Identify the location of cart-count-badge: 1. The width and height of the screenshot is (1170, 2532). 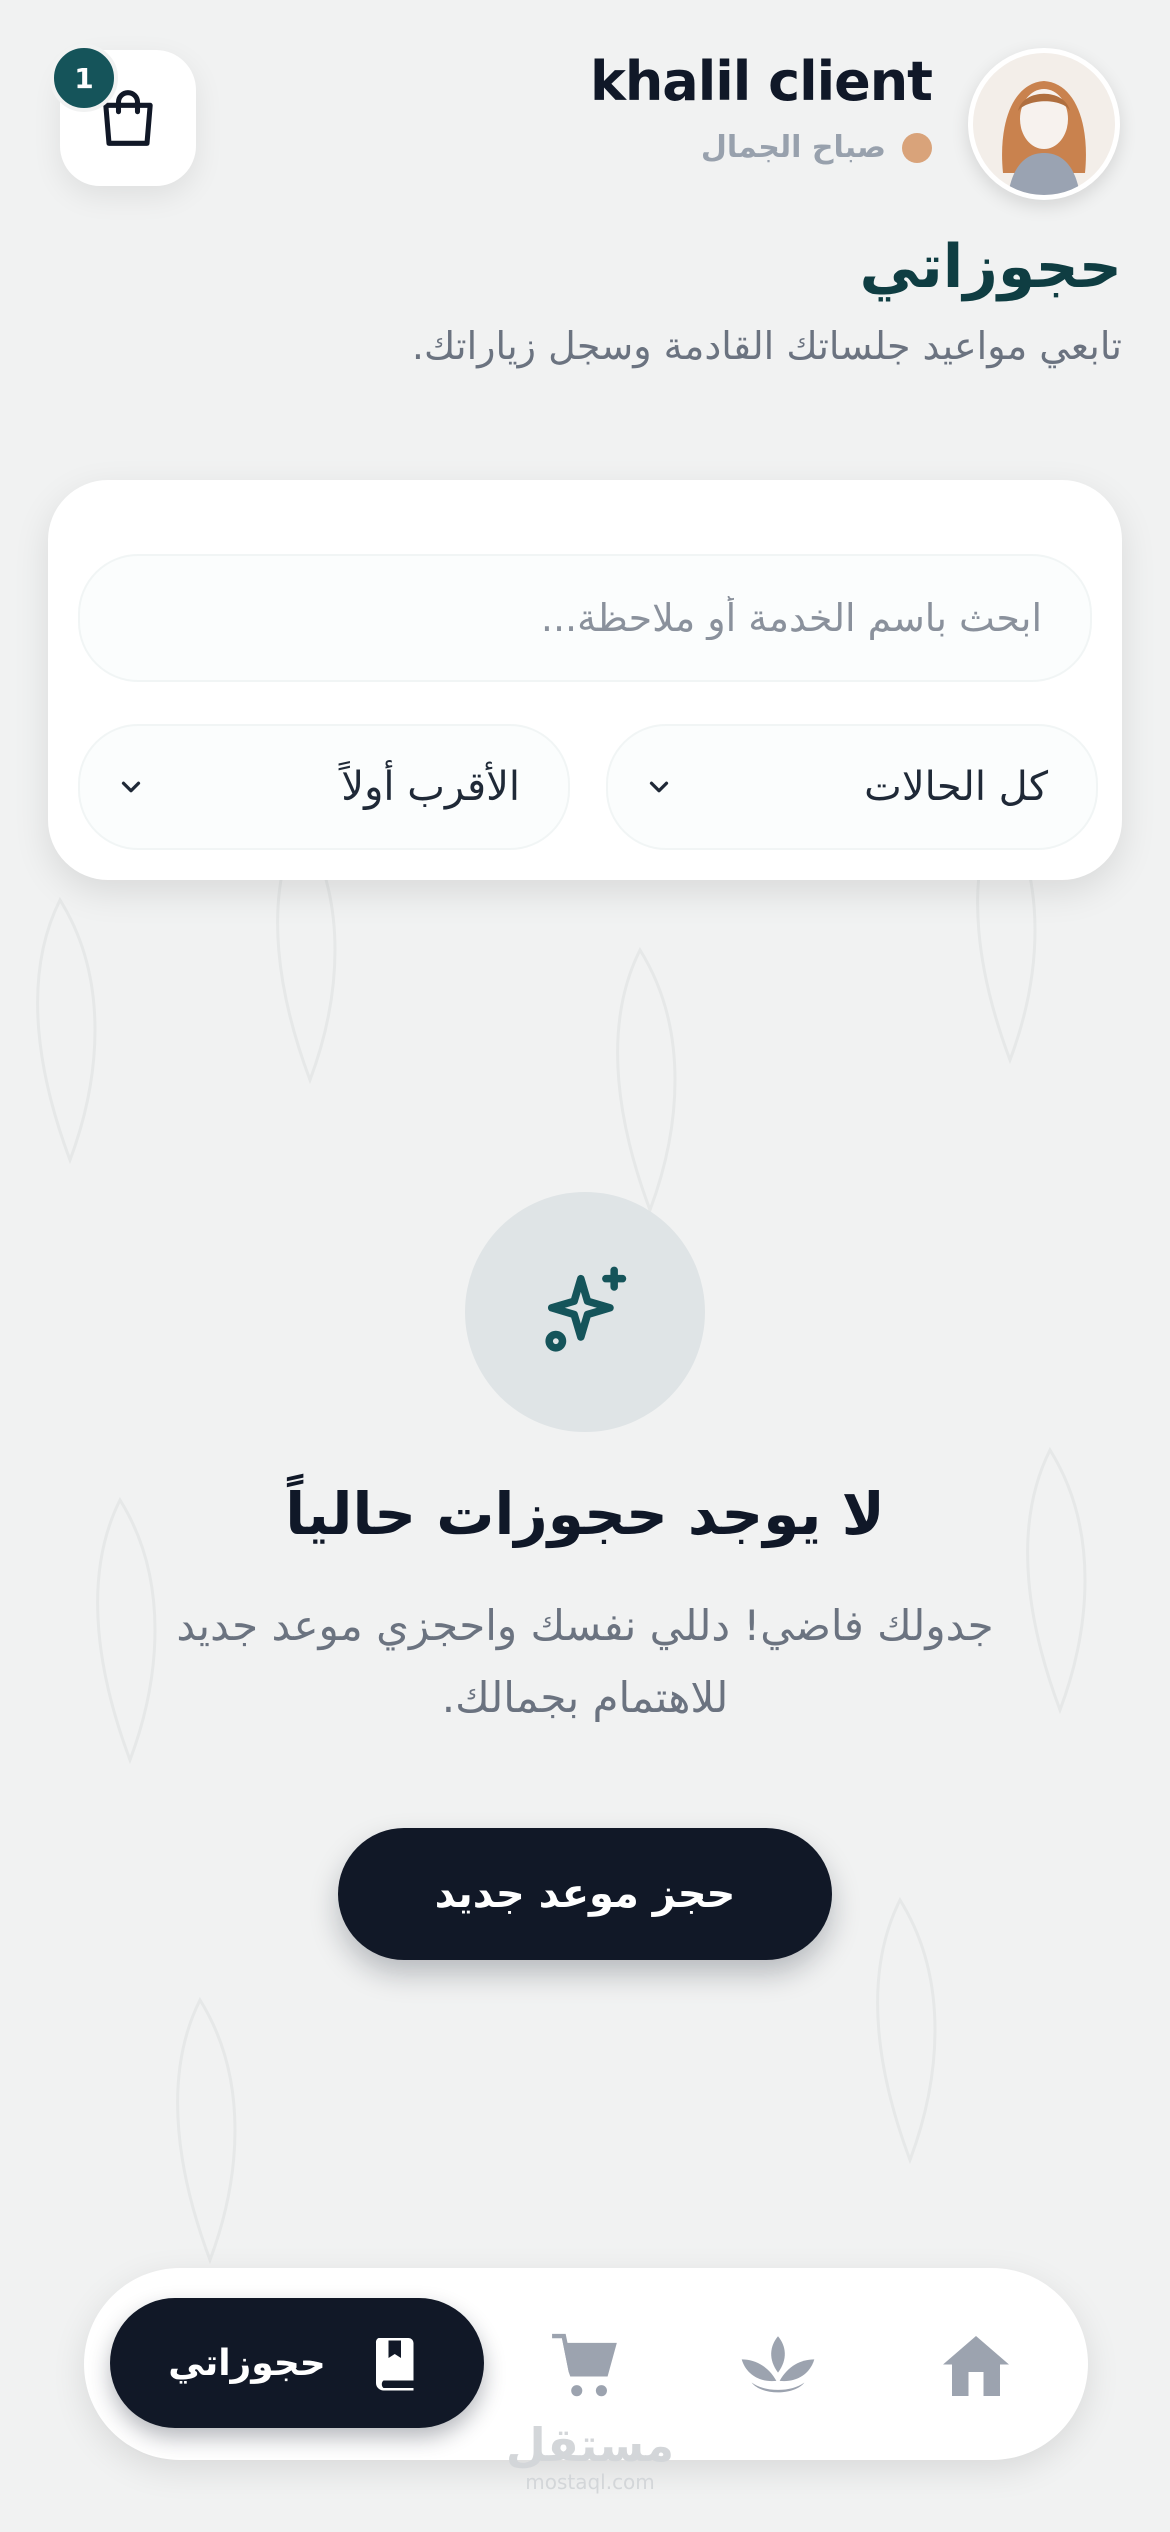
(84, 78).